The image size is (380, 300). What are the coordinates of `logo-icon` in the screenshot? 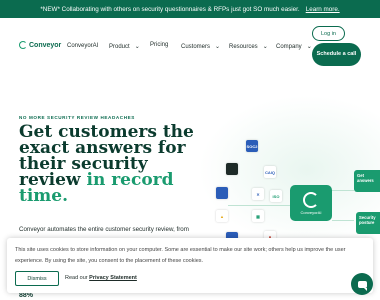 It's located at (23, 45).